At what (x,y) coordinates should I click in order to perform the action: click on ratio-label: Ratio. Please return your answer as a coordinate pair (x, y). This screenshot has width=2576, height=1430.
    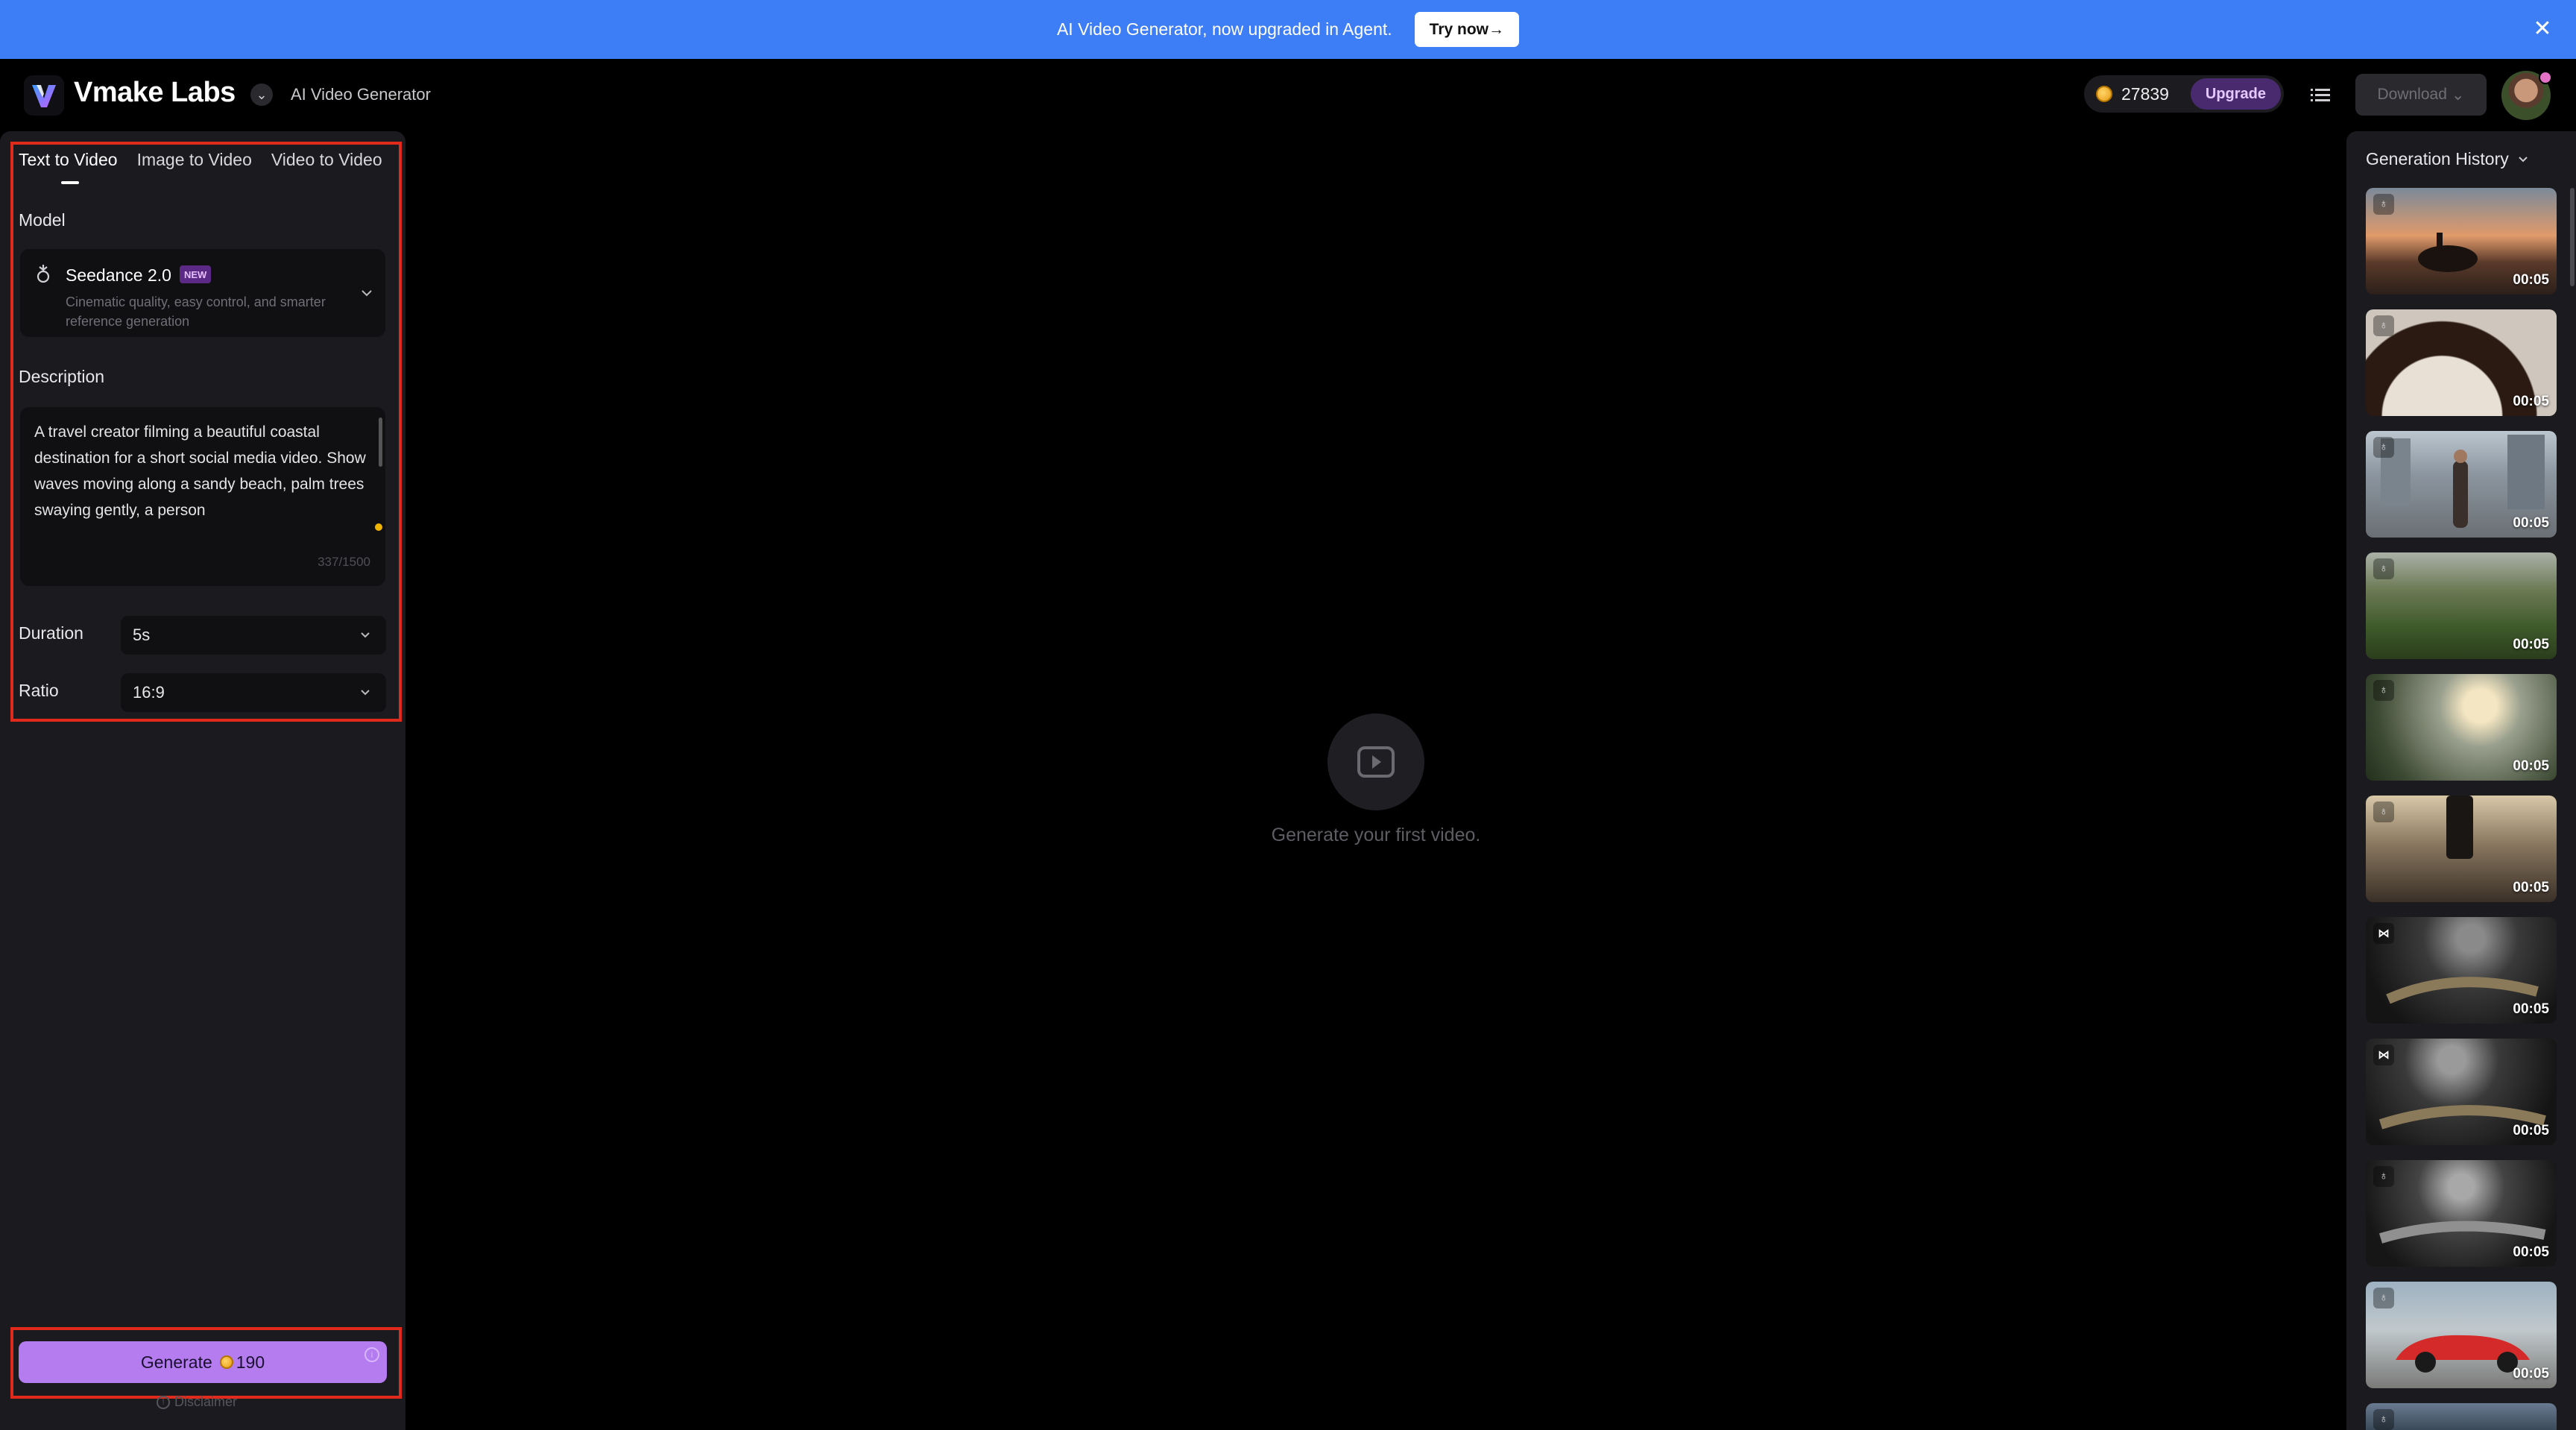
    Looking at the image, I should click on (39, 690).